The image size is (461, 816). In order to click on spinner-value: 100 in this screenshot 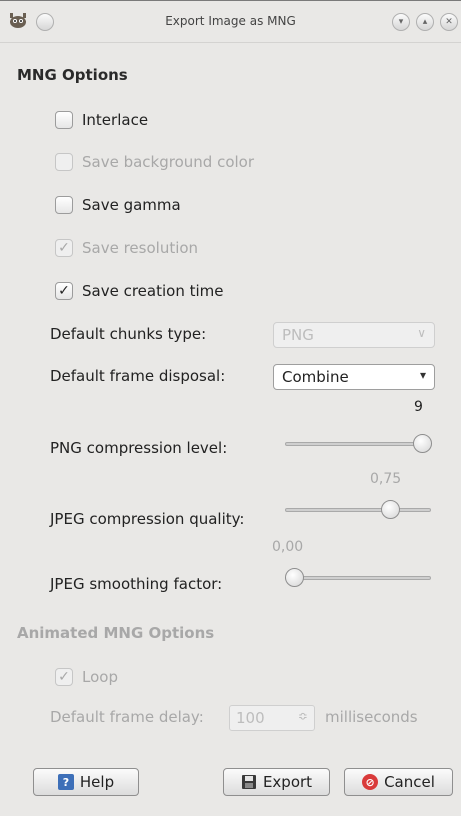, I will do `click(250, 718)`.